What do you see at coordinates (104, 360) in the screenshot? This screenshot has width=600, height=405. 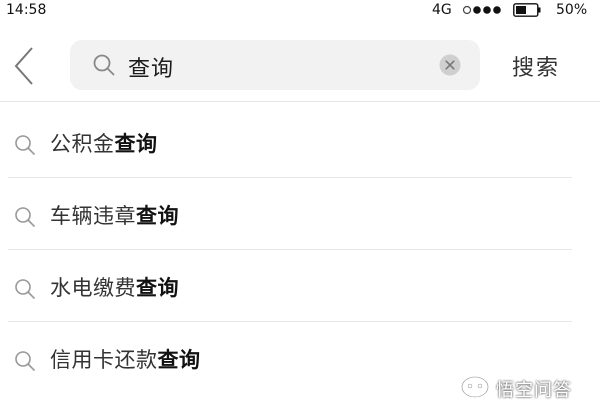 I see `suggestion-prefix: 信用卡还款` at bounding box center [104, 360].